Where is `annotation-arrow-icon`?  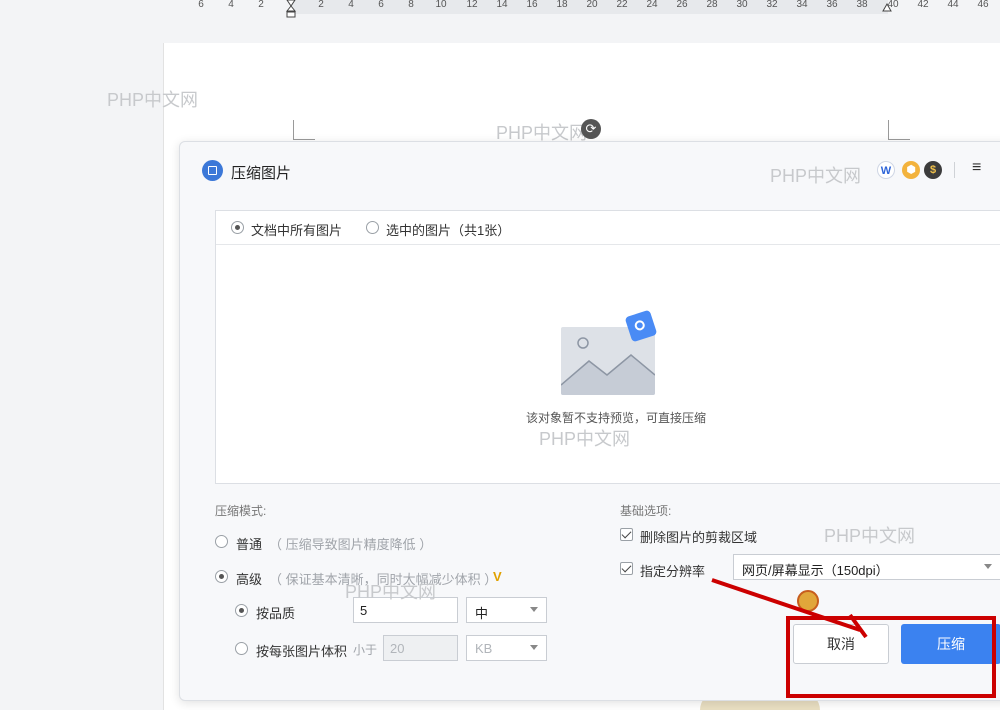
annotation-arrow-icon is located at coordinates (789, 608).